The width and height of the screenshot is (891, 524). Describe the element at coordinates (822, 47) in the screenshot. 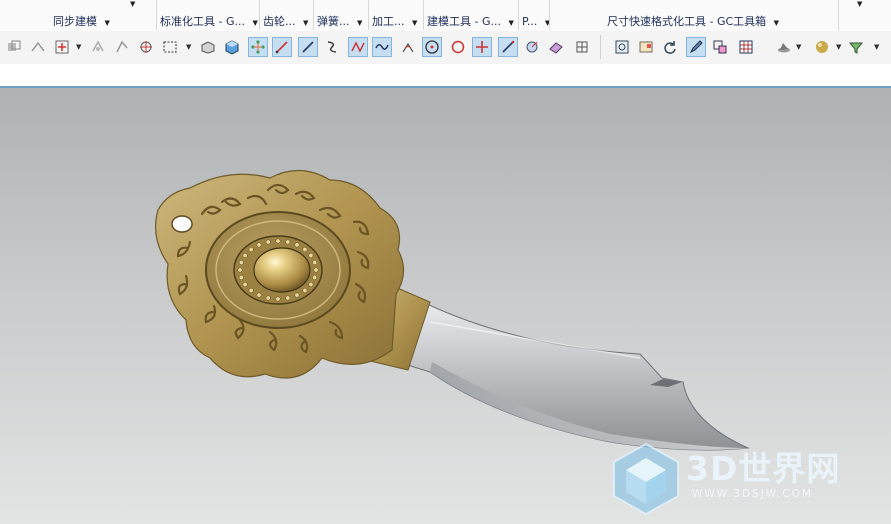

I see `sphere-material-icon` at that location.